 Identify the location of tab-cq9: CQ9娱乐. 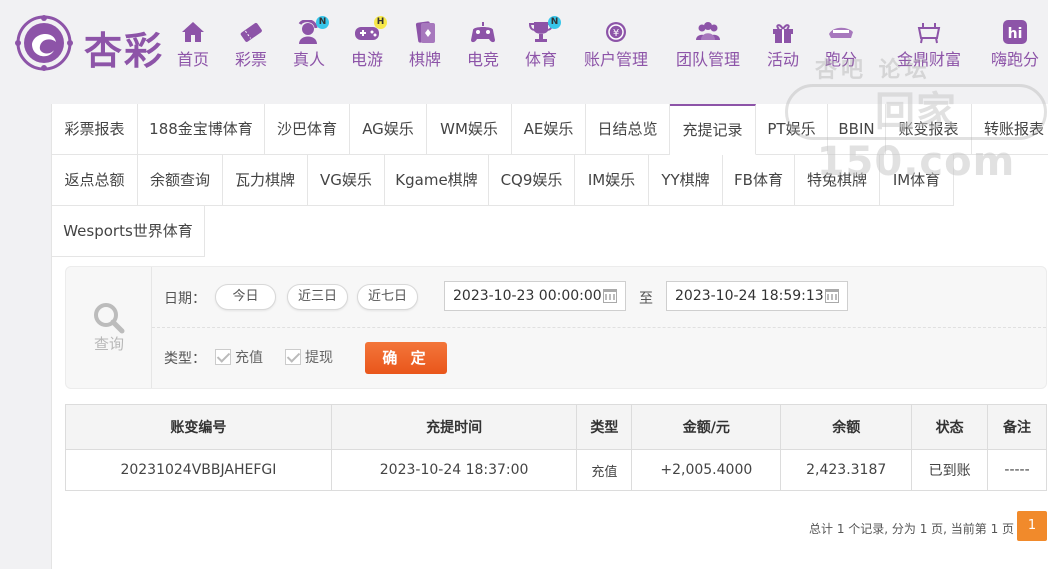
(532, 180).